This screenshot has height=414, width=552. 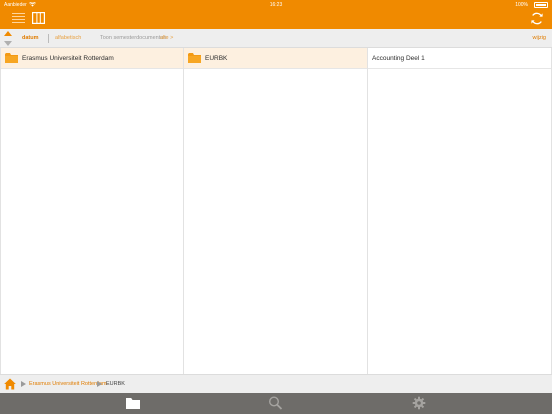 What do you see at coordinates (68, 38) in the screenshot?
I see `sort-alphabetical-button: alfabetisch` at bounding box center [68, 38].